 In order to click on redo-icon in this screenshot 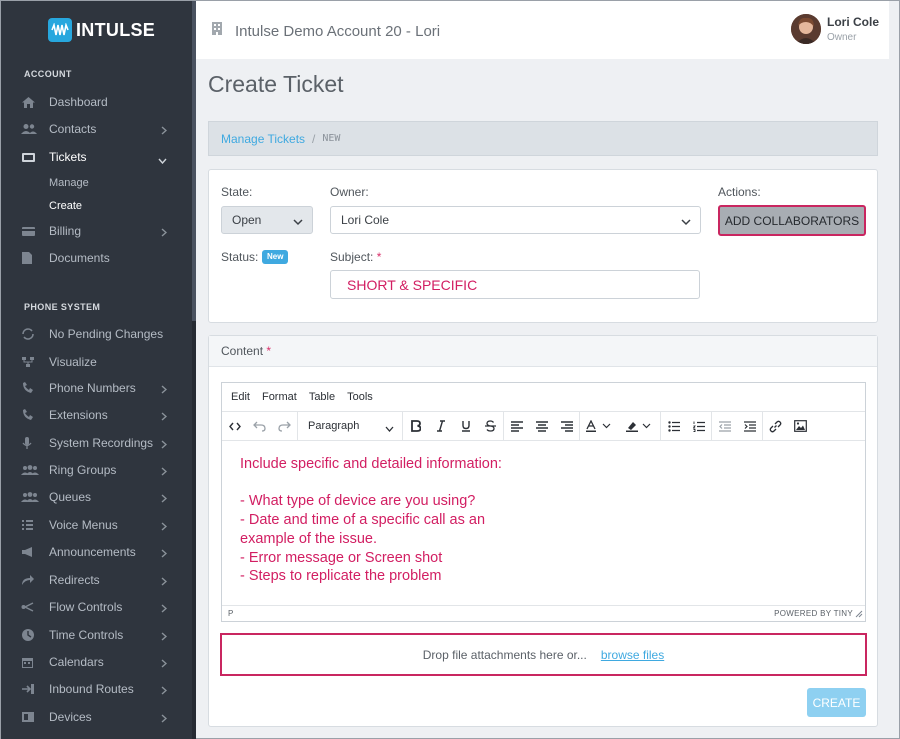, I will do `click(284, 426)`.